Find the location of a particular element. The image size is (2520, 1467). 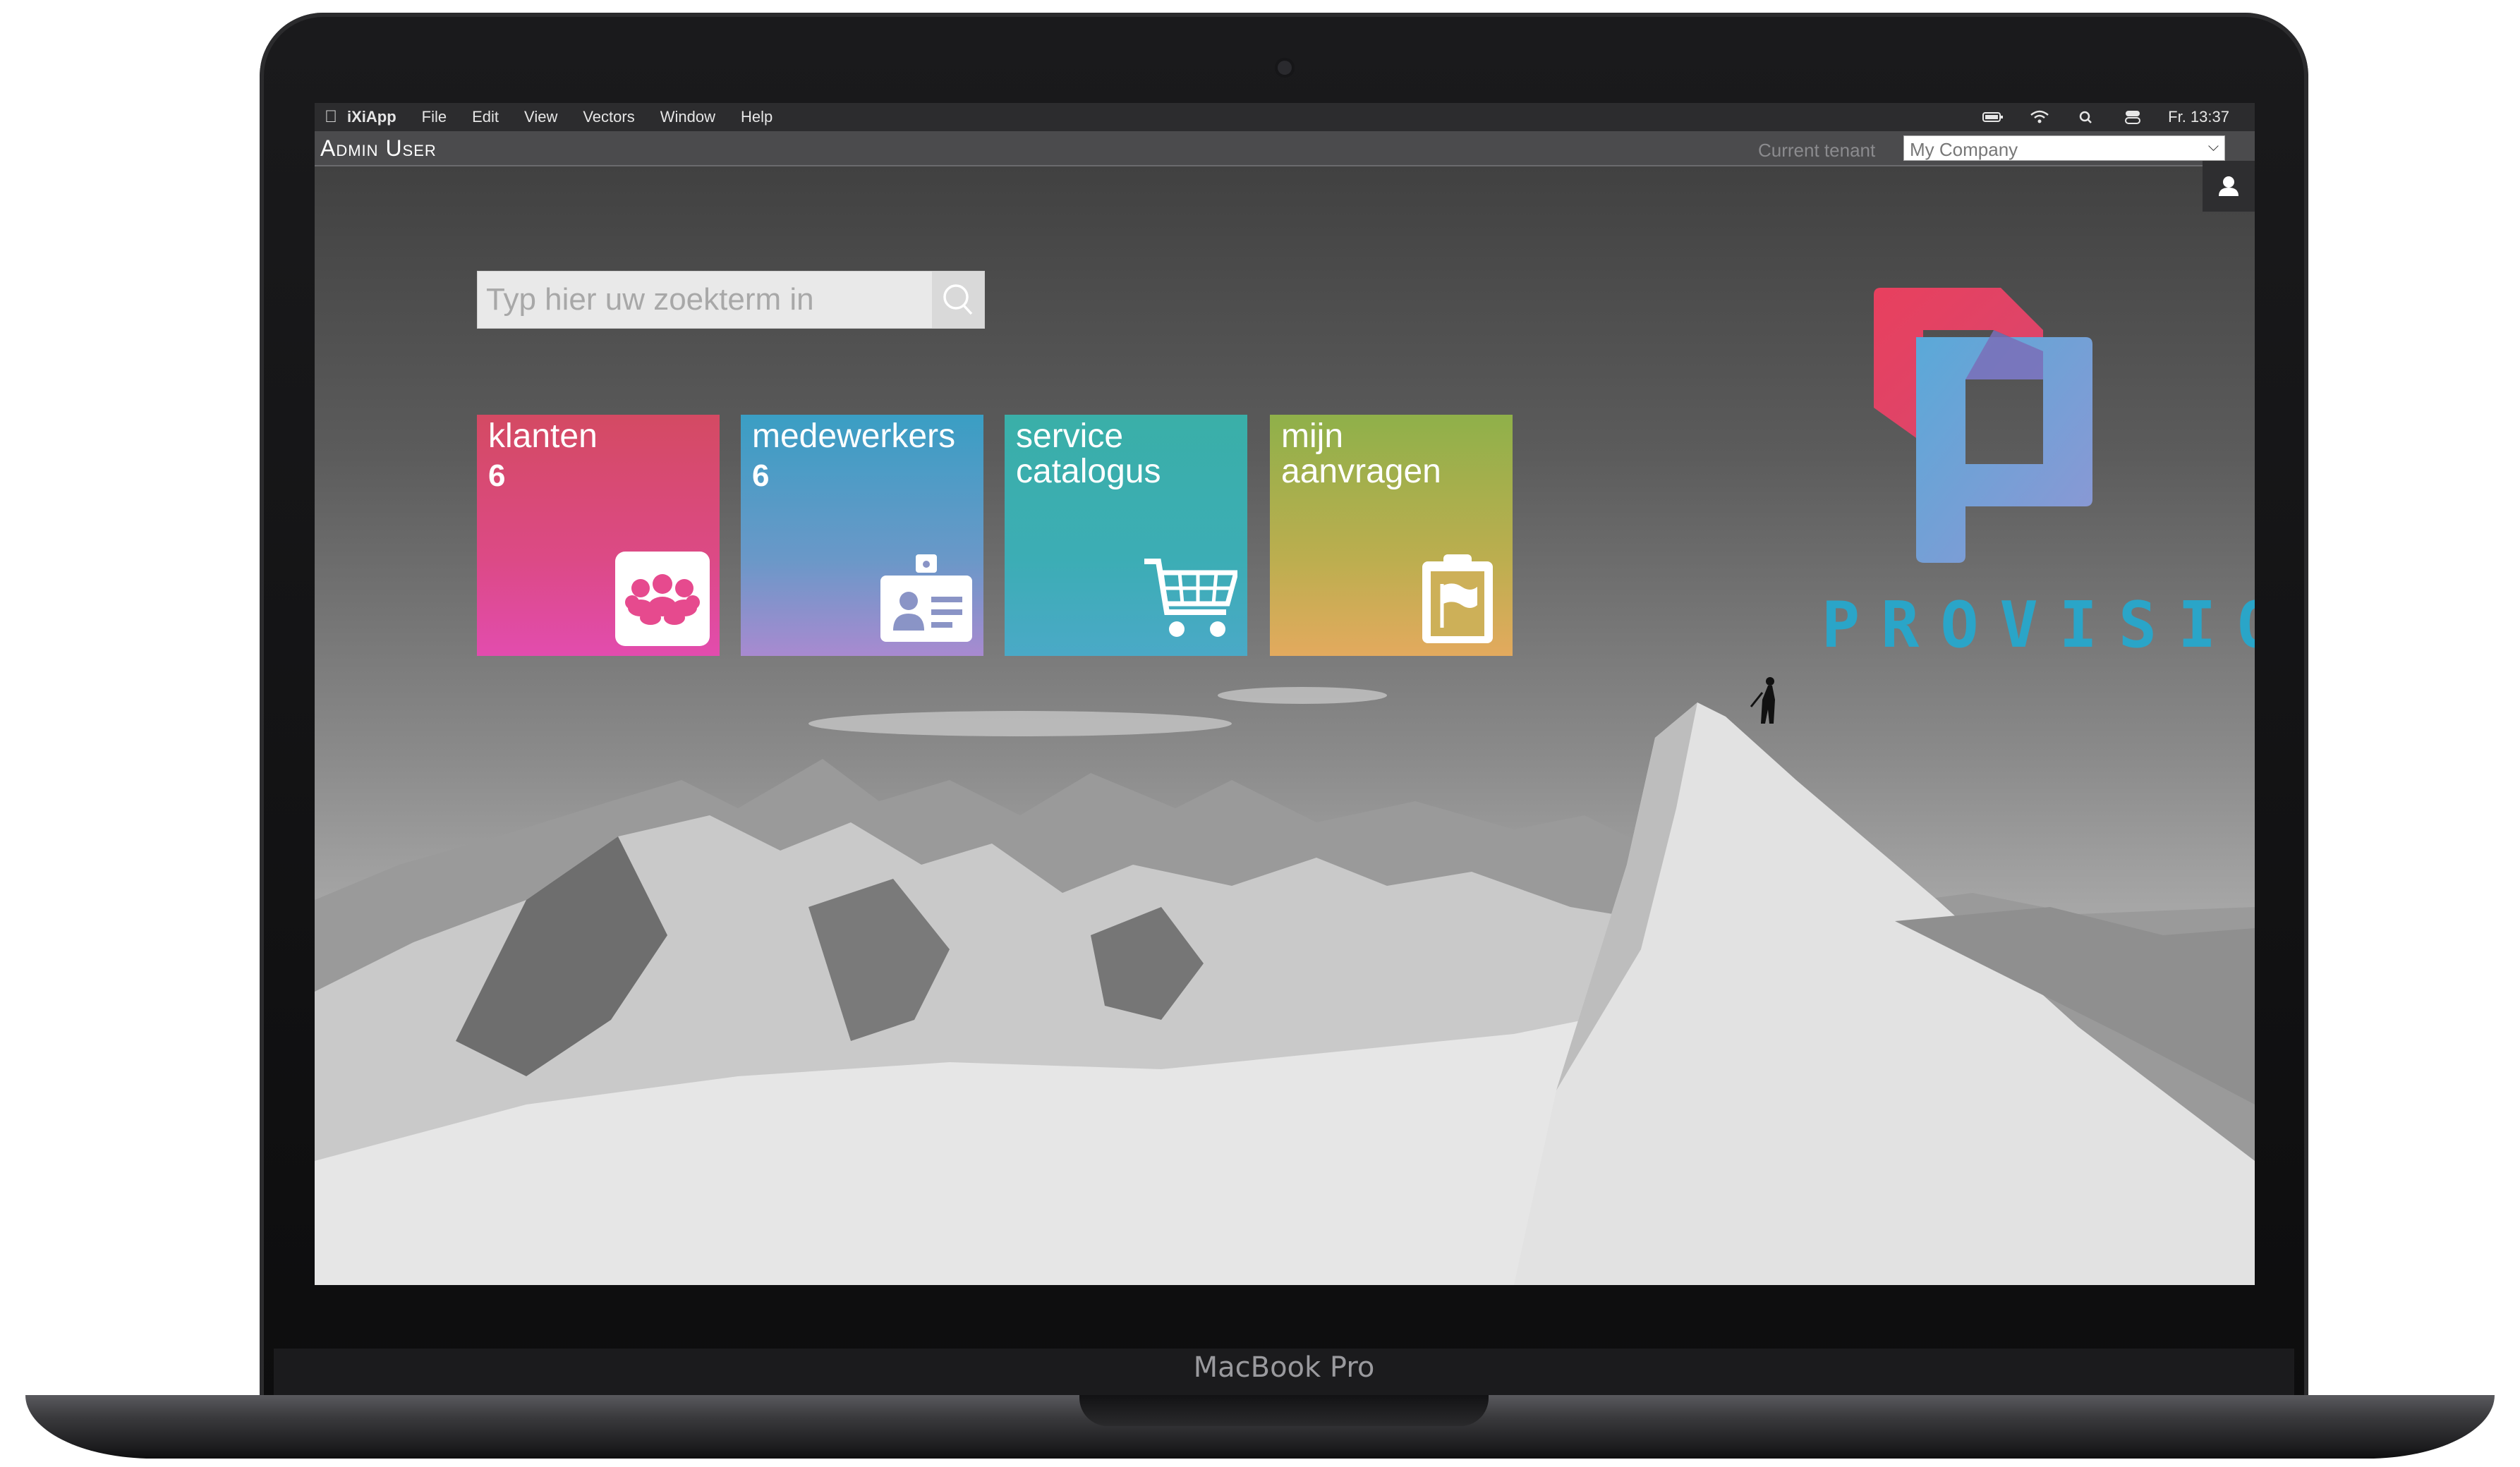

tile-mijn-aanvragen: mijn aanvragen is located at coordinates (1392, 535).